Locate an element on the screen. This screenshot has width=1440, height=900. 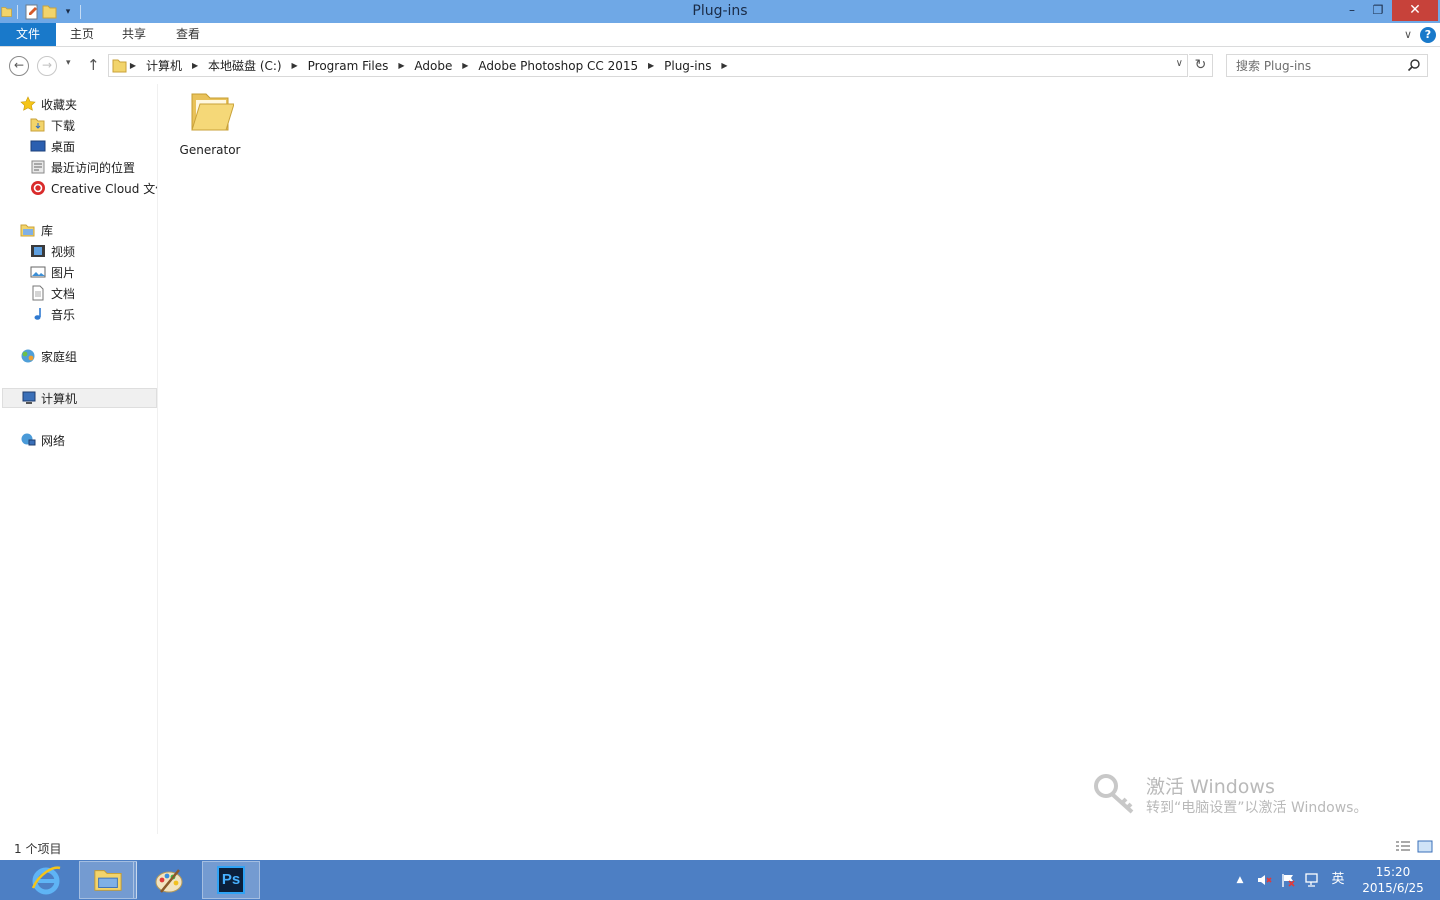
title-bar: ▾ Plug-ins – ❐ ✕ is located at coordinates (720, 11).